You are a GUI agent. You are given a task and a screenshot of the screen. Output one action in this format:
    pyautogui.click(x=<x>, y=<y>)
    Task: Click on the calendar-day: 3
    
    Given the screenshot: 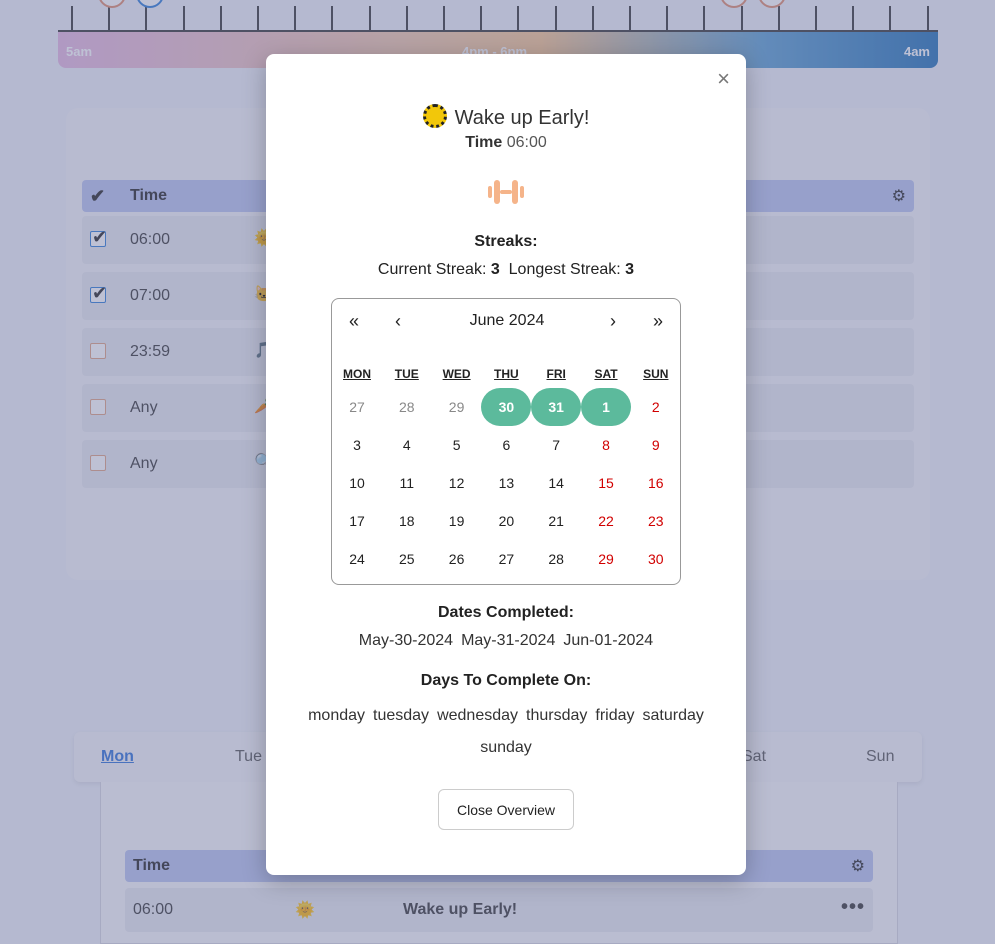 What is the action you would take?
    pyautogui.click(x=357, y=445)
    